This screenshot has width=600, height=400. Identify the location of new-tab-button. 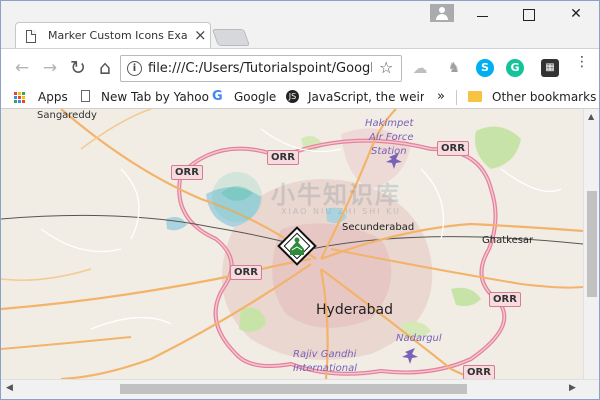
(231, 37).